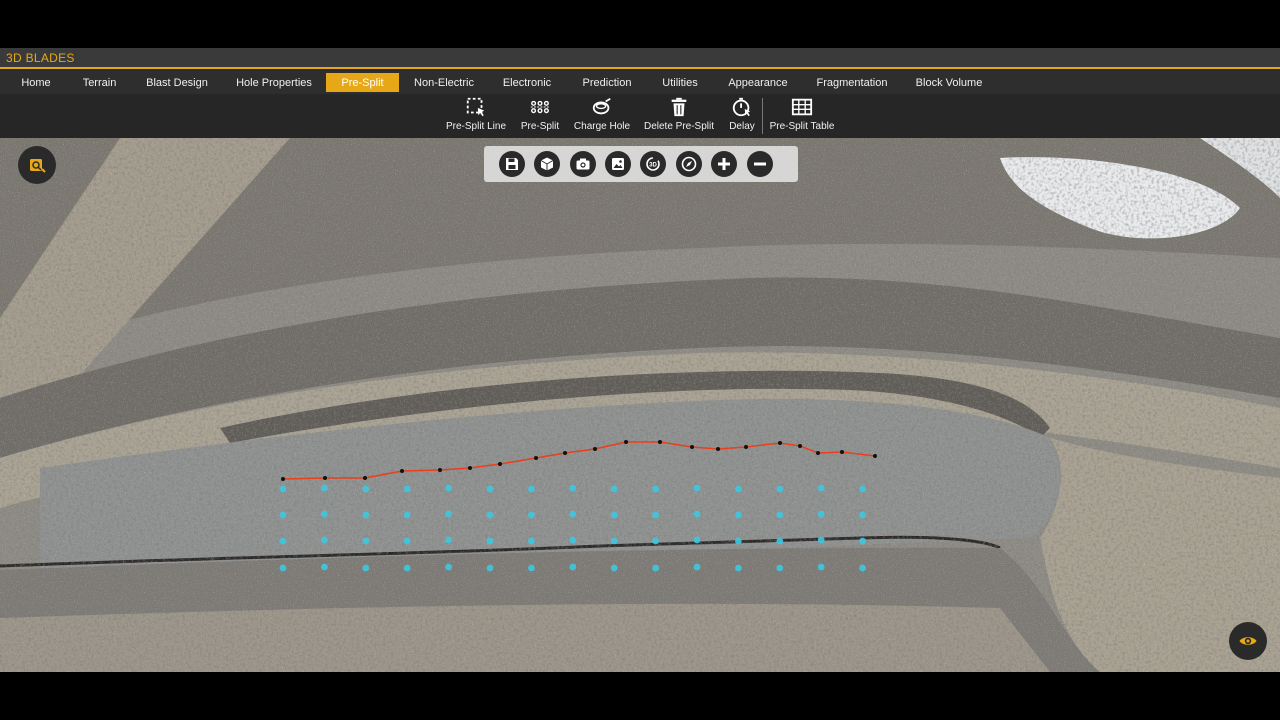 This screenshot has width=1280, height=720. What do you see at coordinates (362, 82) in the screenshot?
I see `menu-pre-split: Pre-Split` at bounding box center [362, 82].